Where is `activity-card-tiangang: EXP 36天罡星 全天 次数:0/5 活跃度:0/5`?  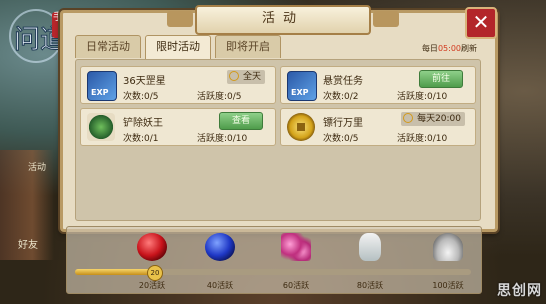 activity-card-tiangang: EXP 36天罡星 全天 次数:0/5 活跃度:0/5 is located at coordinates (178, 85).